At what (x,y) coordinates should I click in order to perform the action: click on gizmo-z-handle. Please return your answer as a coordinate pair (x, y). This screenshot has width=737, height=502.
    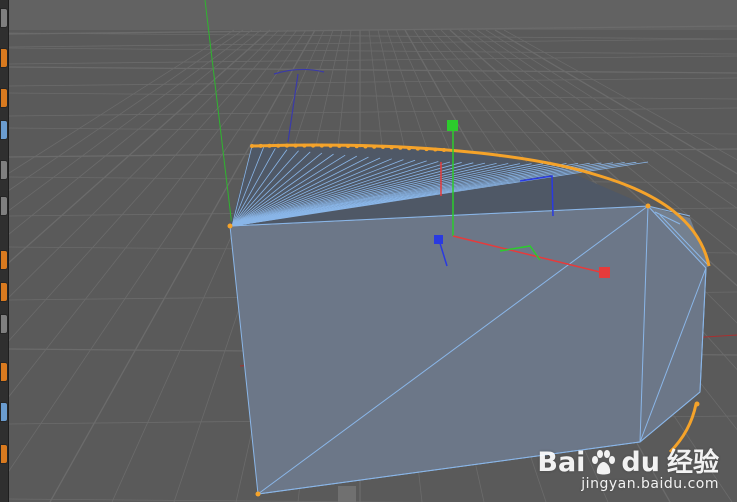
    Looking at the image, I should click on (438, 239).